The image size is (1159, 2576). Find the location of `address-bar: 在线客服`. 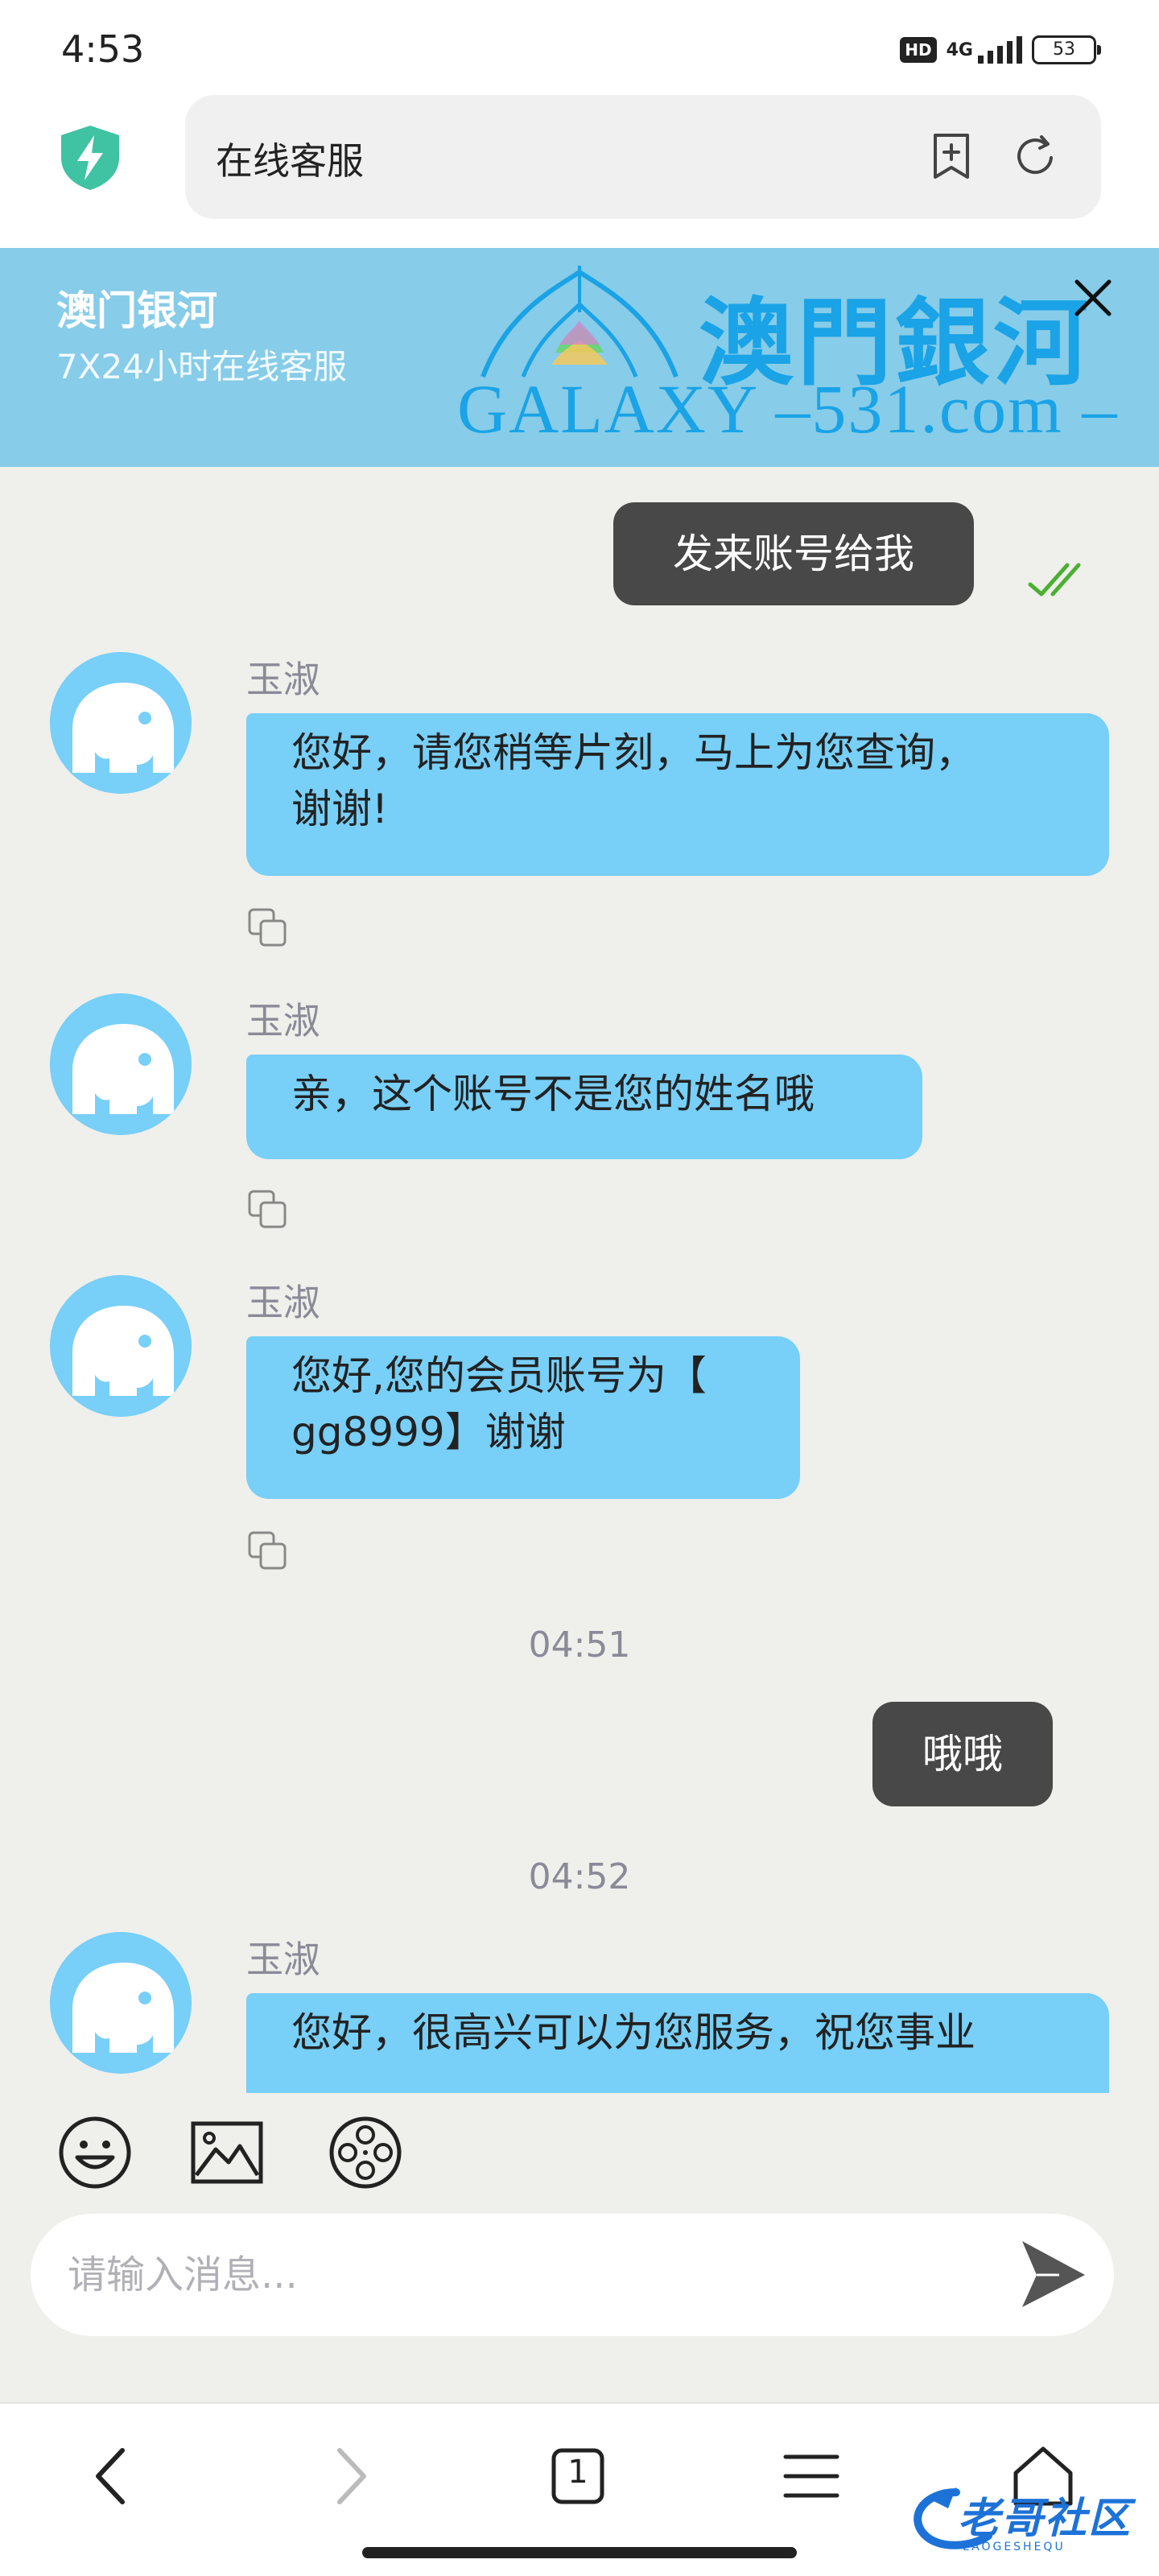

address-bar: 在线客服 is located at coordinates (643, 157).